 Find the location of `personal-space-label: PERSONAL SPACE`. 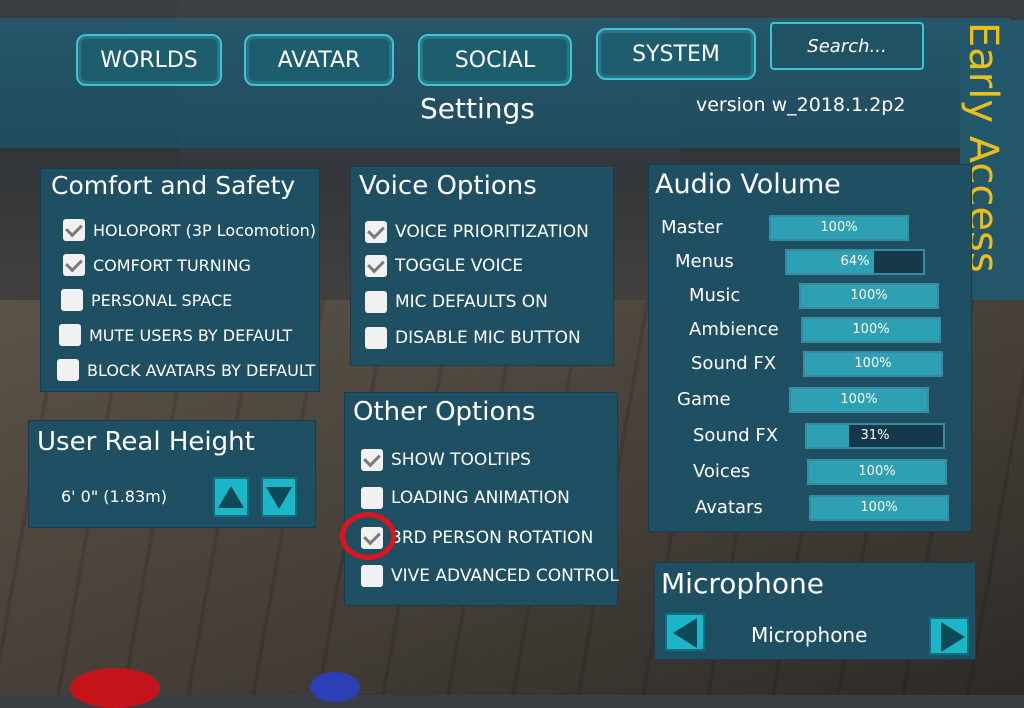

personal-space-label: PERSONAL SPACE is located at coordinates (162, 300).